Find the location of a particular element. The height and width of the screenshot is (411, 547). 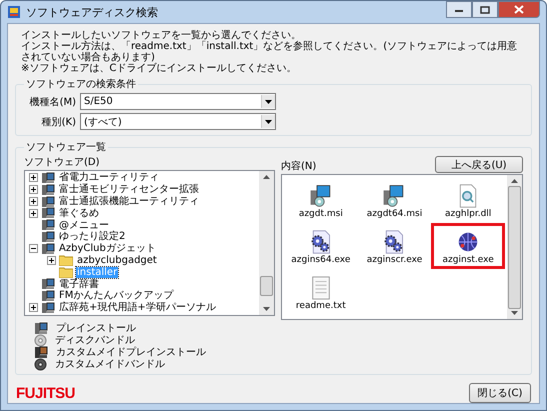

fujitsu-logo: FUJITSU is located at coordinates (46, 393).